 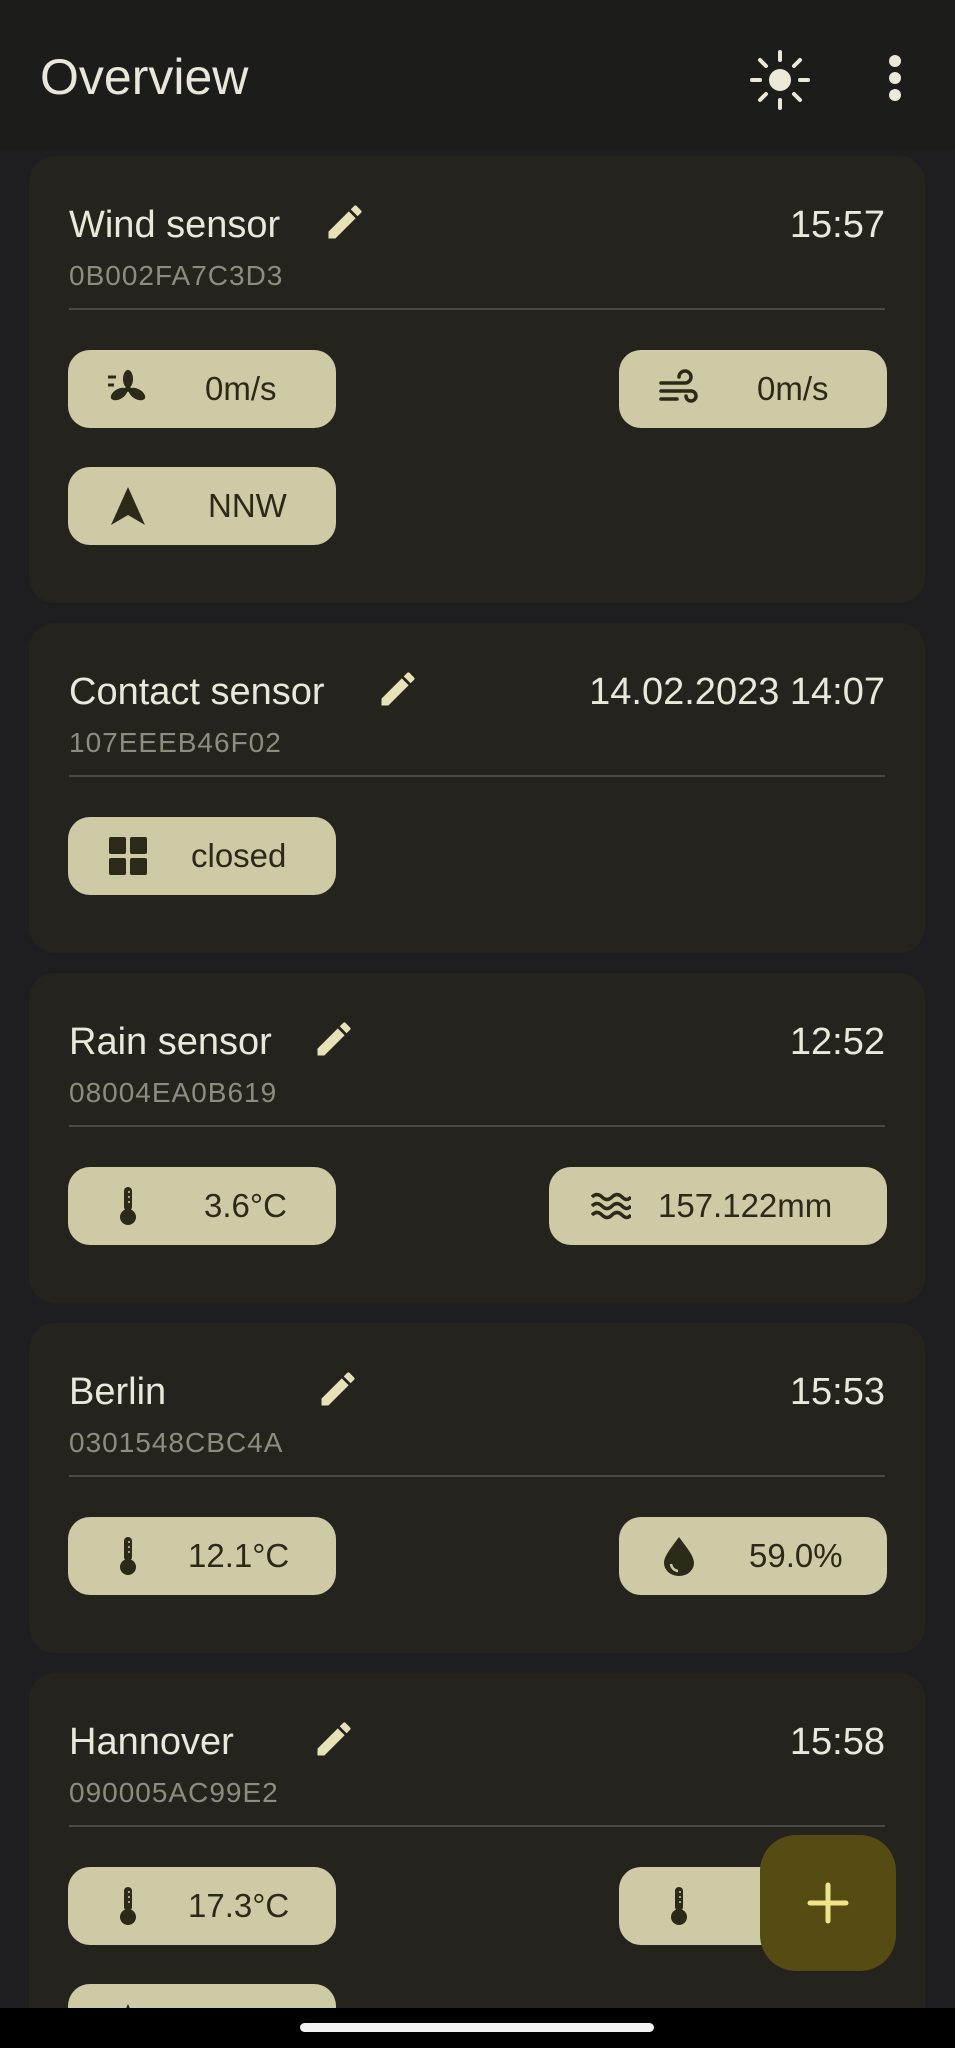 What do you see at coordinates (173, 1092) in the screenshot?
I see `sensor-id: 08004EA0B619` at bounding box center [173, 1092].